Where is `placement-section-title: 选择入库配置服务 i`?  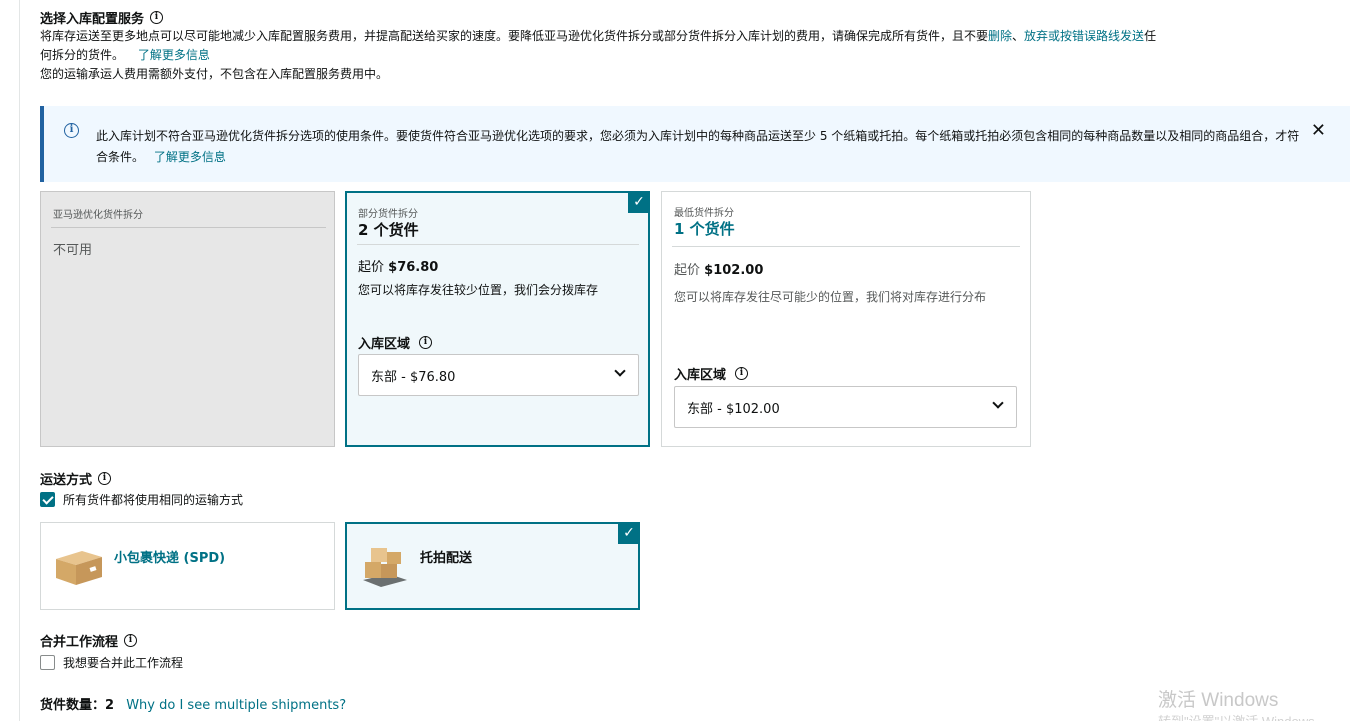 placement-section-title: 选择入库配置服务 i is located at coordinates (102, 17).